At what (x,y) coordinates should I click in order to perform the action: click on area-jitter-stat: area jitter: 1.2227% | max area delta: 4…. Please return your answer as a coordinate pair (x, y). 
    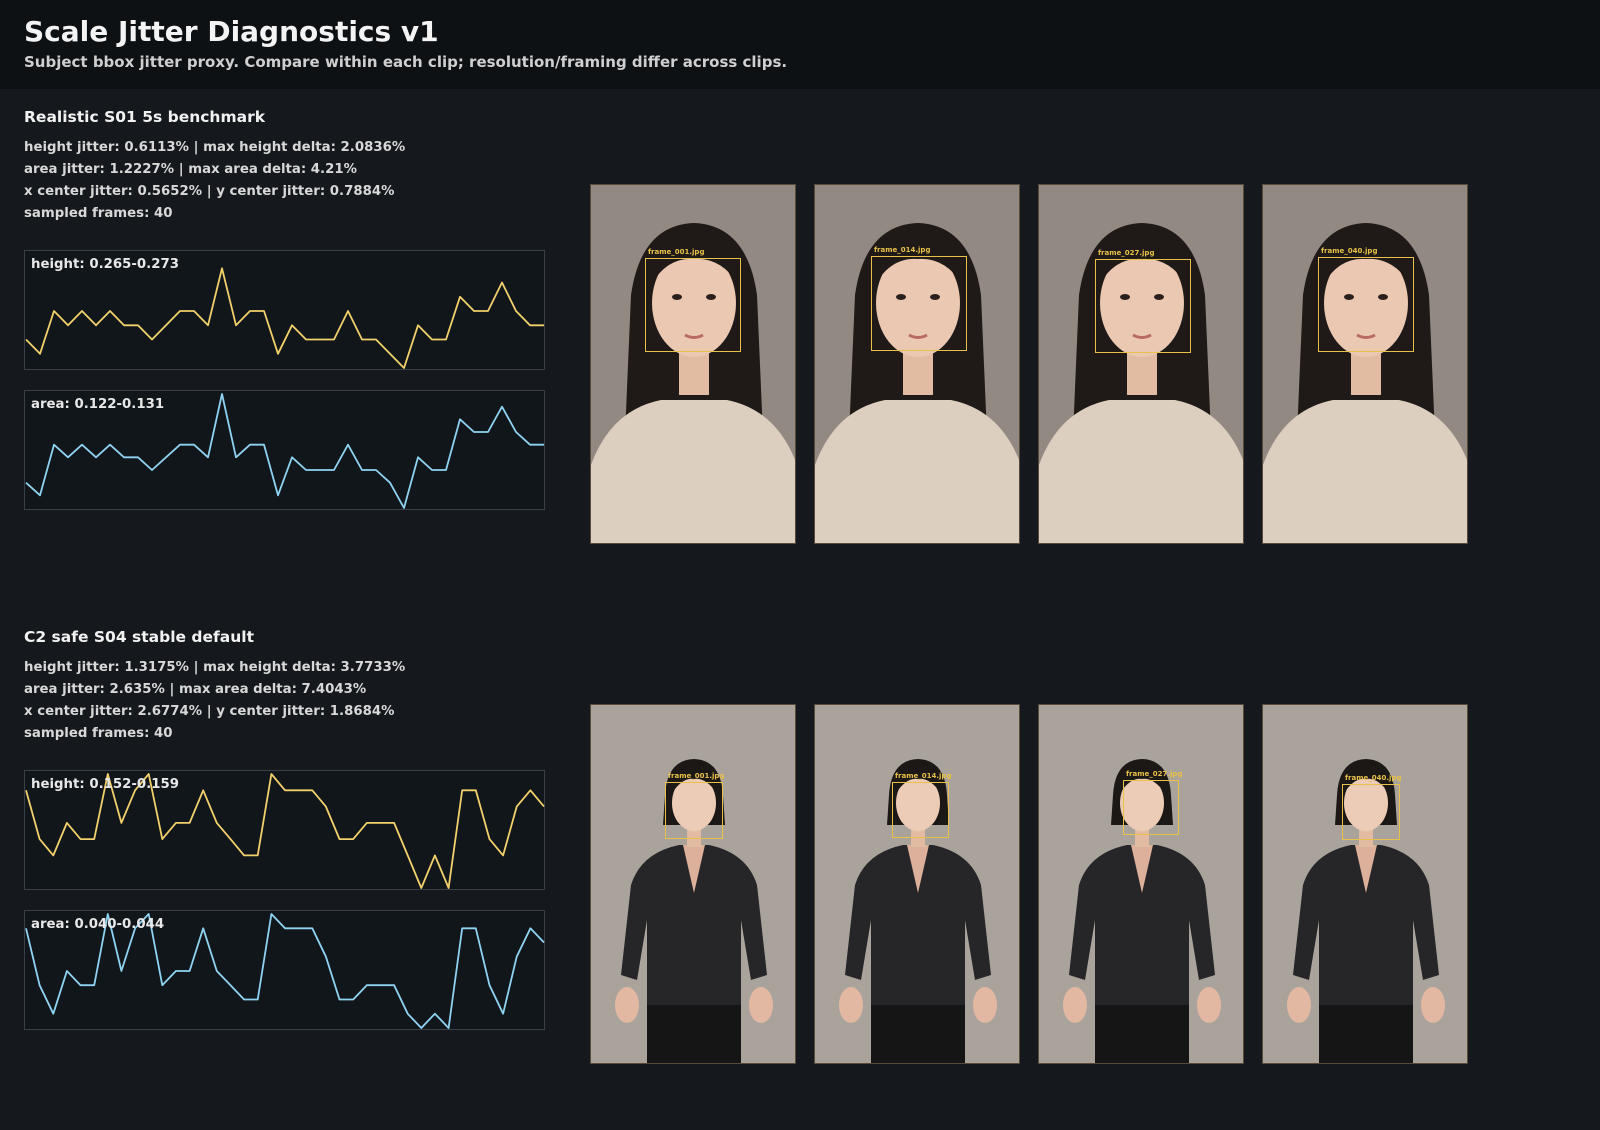
    Looking at the image, I should click on (190, 169).